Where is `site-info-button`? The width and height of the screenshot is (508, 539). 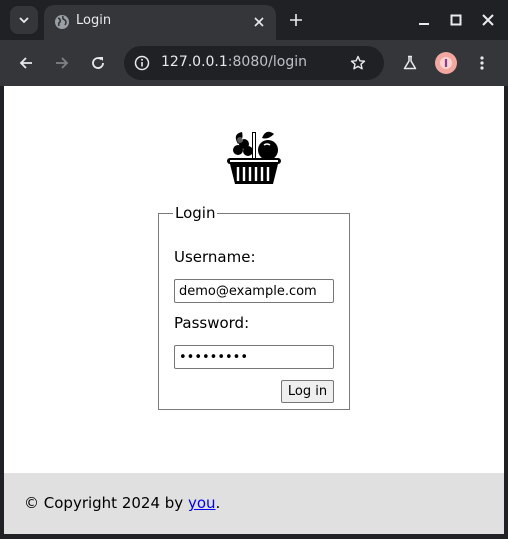 site-info-button is located at coordinates (142, 63).